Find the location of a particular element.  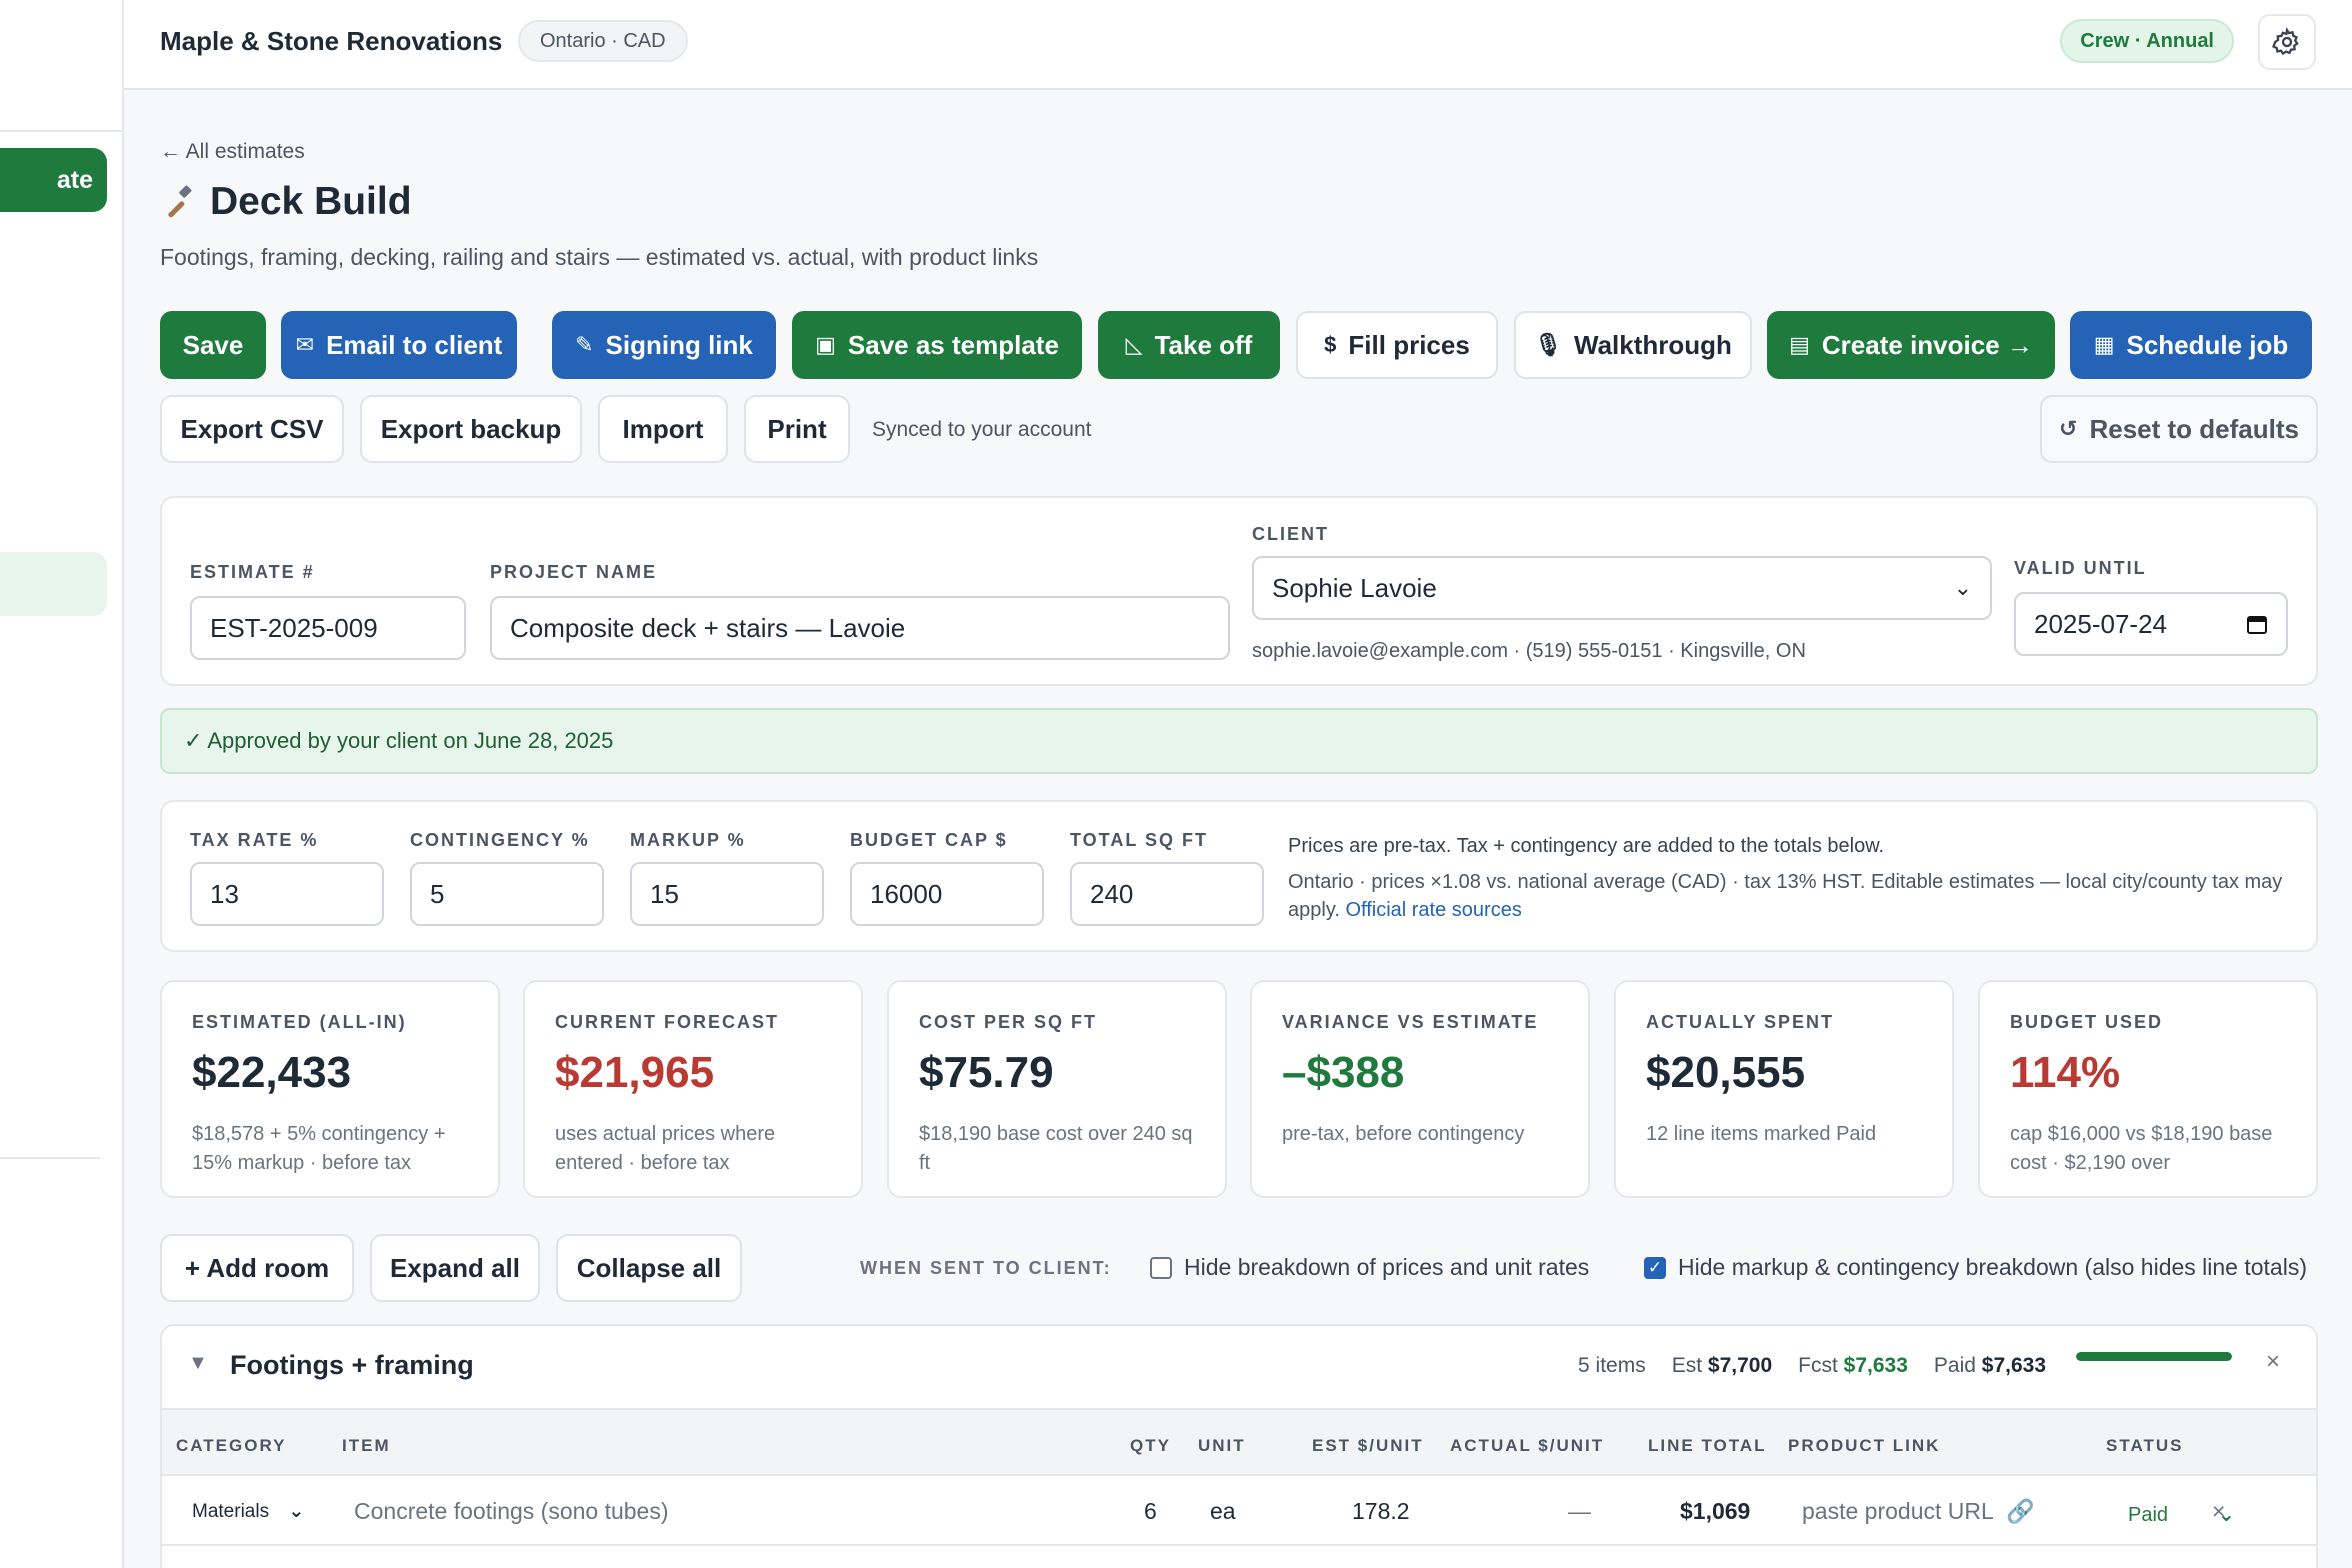

sidebar: ate is located at coordinates (62, 784).